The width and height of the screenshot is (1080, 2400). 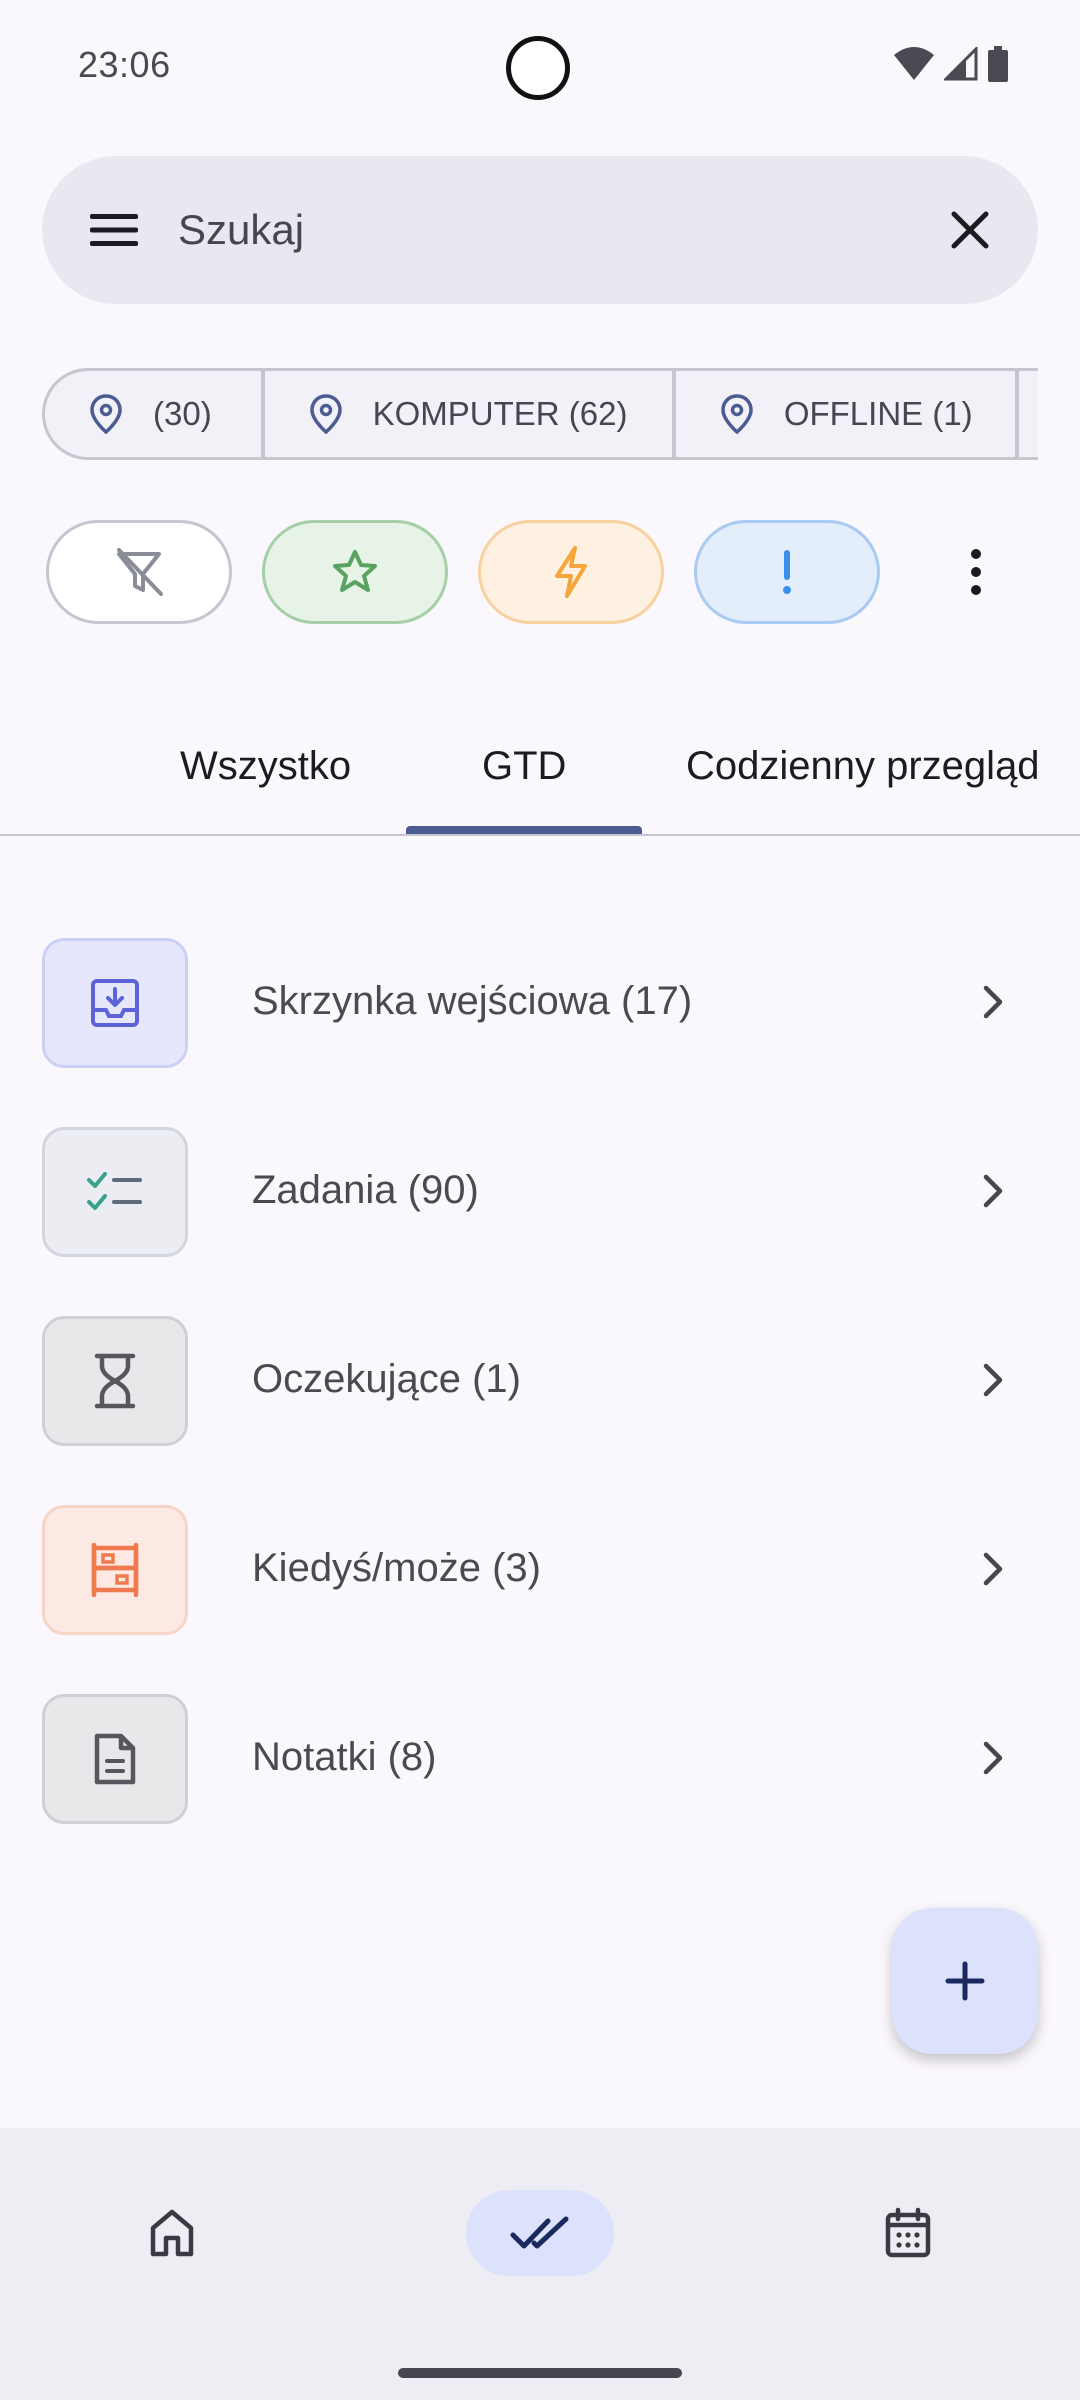 What do you see at coordinates (976, 572) in the screenshot?
I see `more-vert-icon` at bounding box center [976, 572].